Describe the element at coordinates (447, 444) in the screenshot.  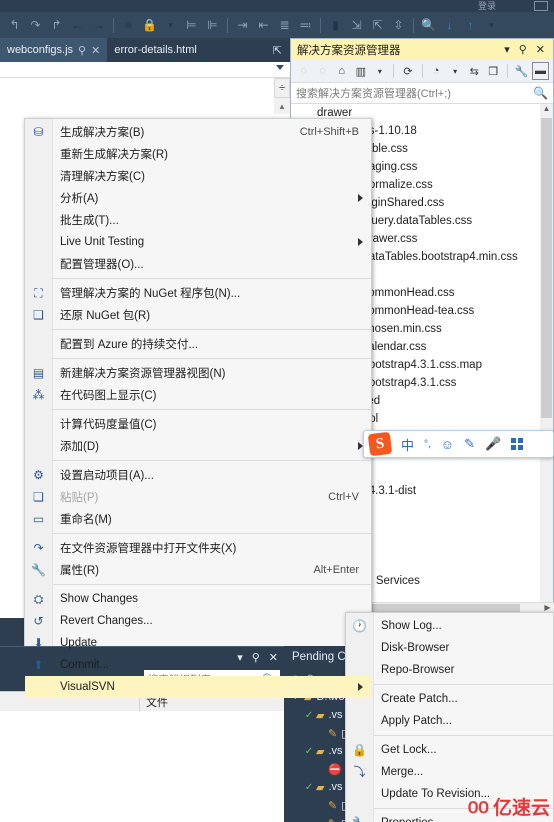
I see `emoji-icon: ☺` at that location.